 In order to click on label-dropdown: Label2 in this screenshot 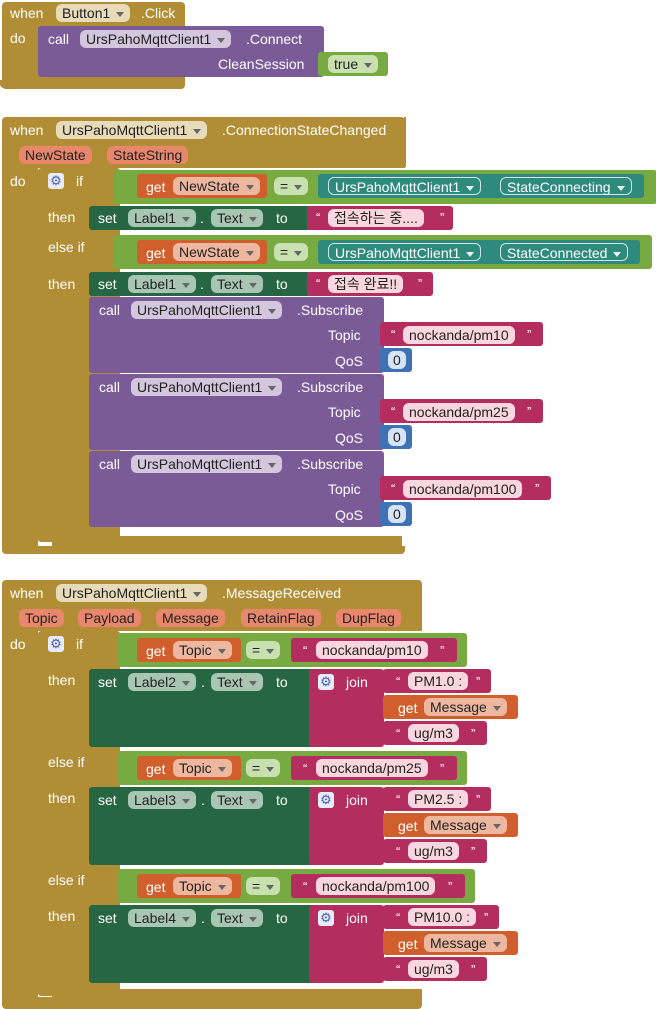, I will do `click(162, 682)`.